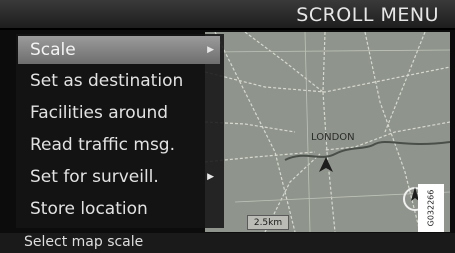 This screenshot has height=253, width=455. I want to click on menu-item-set-for-surveill: Set for surveill. ▶, so click(119, 177).